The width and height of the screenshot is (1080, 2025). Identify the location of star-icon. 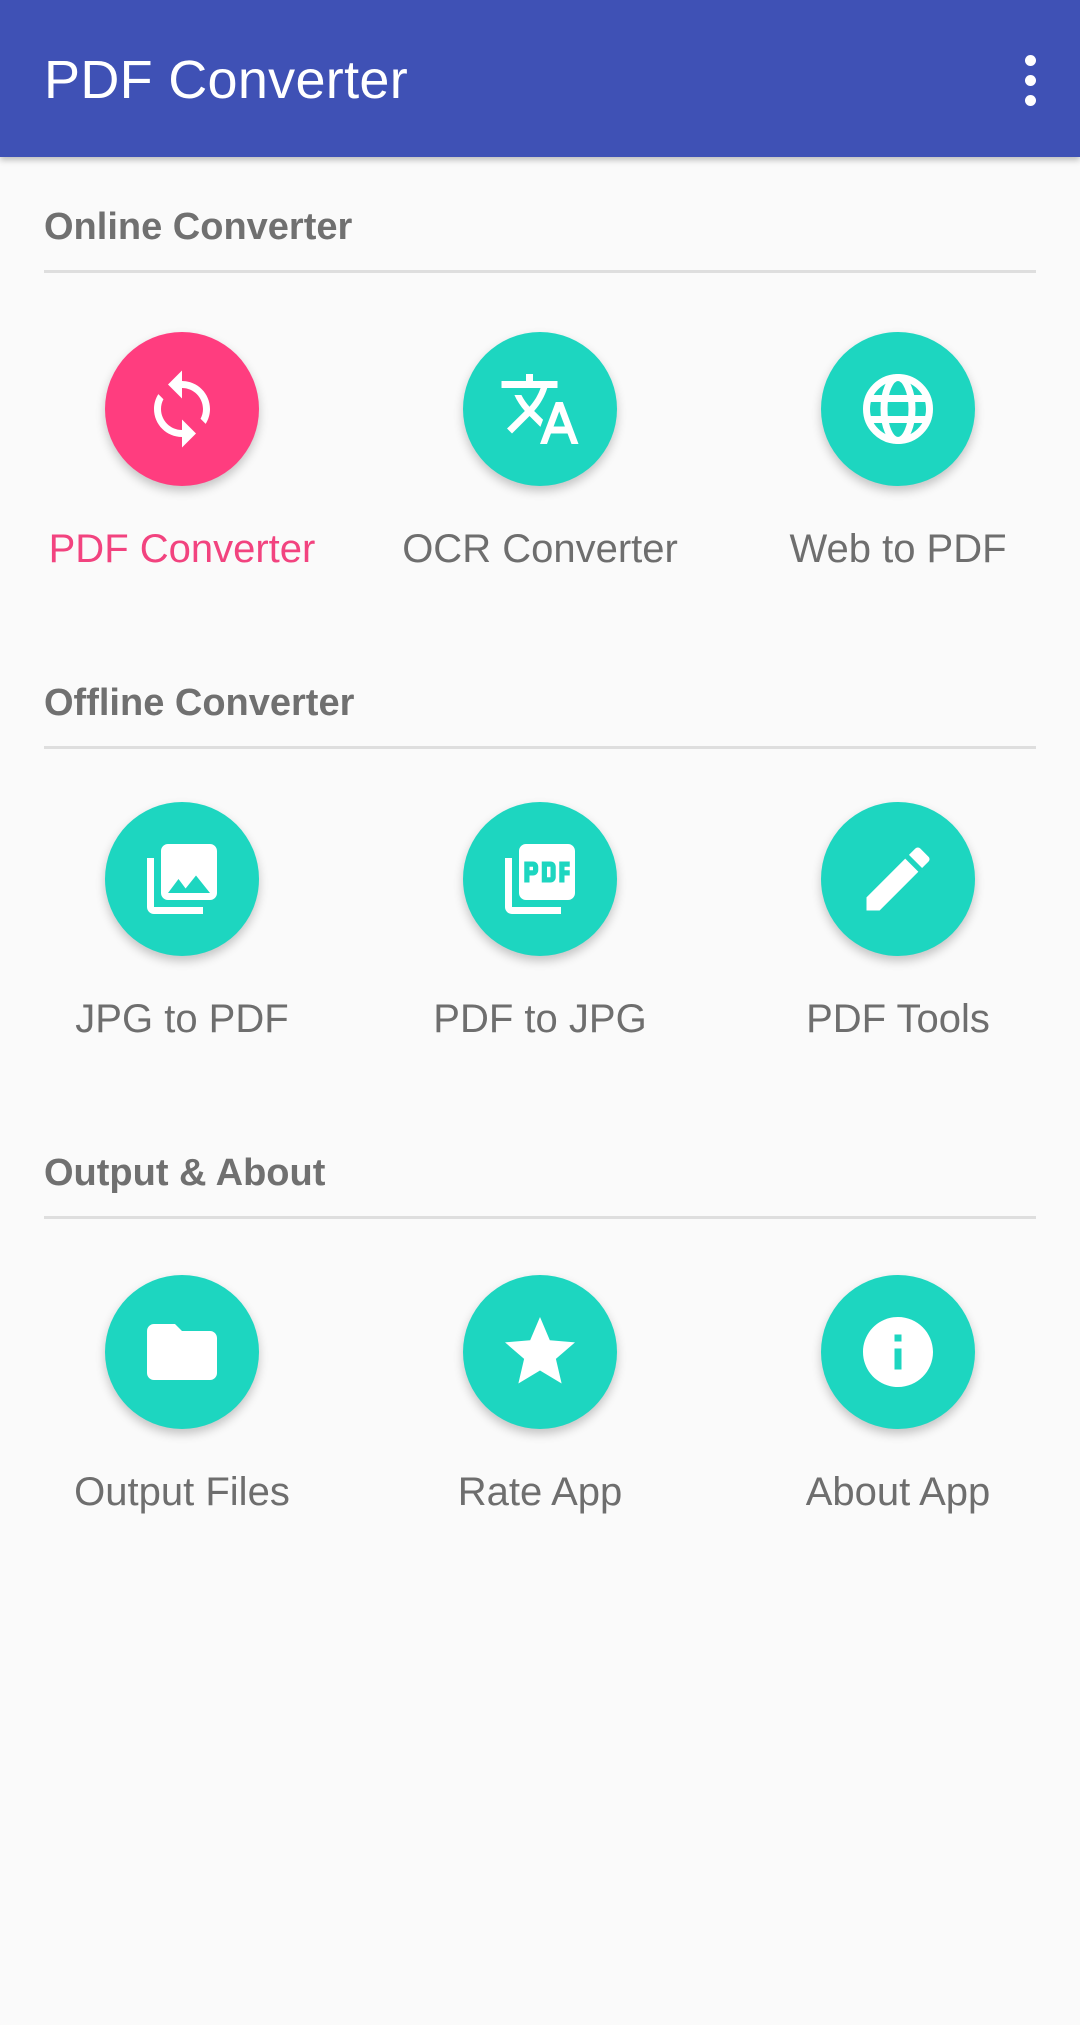
(540, 1350).